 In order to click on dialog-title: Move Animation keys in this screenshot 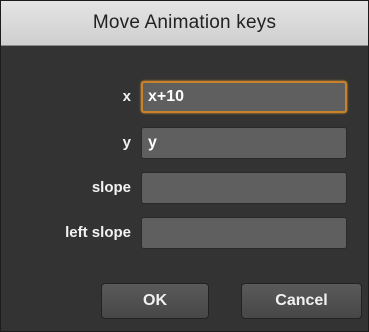, I will do `click(184, 22)`.